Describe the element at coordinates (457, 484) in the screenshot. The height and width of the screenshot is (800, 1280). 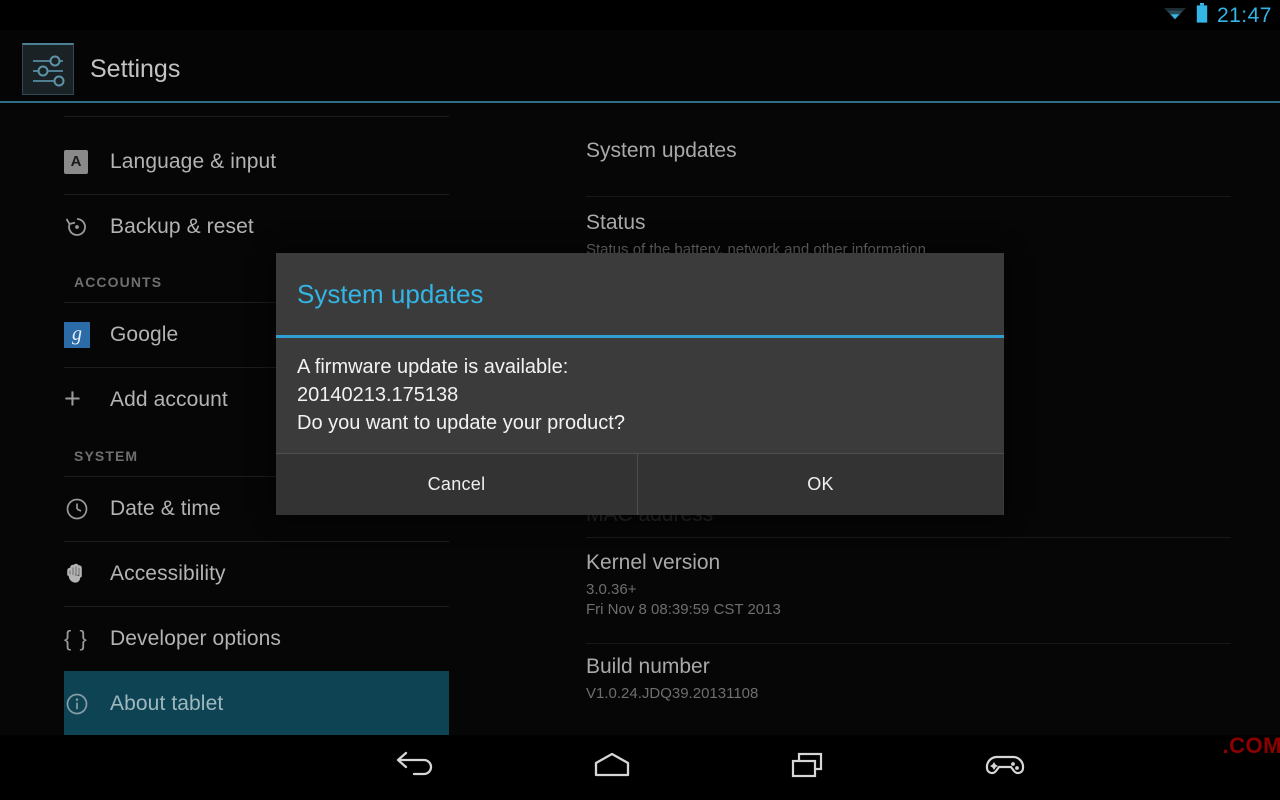
I see `cancel-button: Cancel` at that location.